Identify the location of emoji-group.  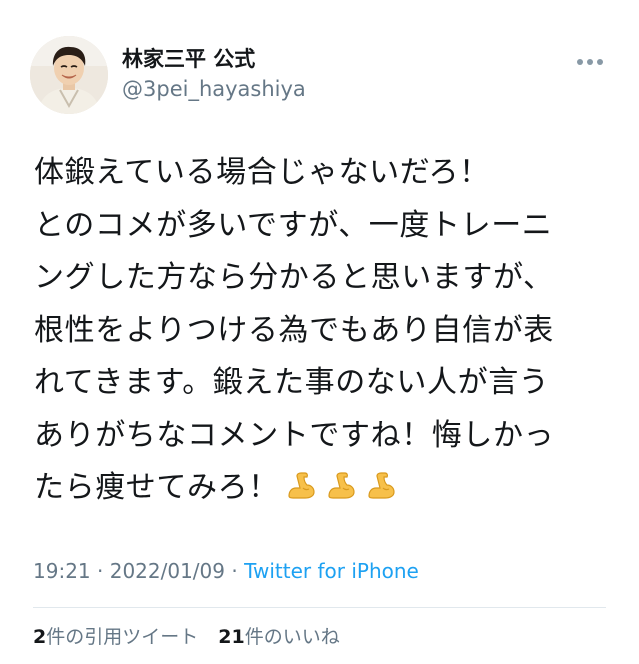
(341, 485).